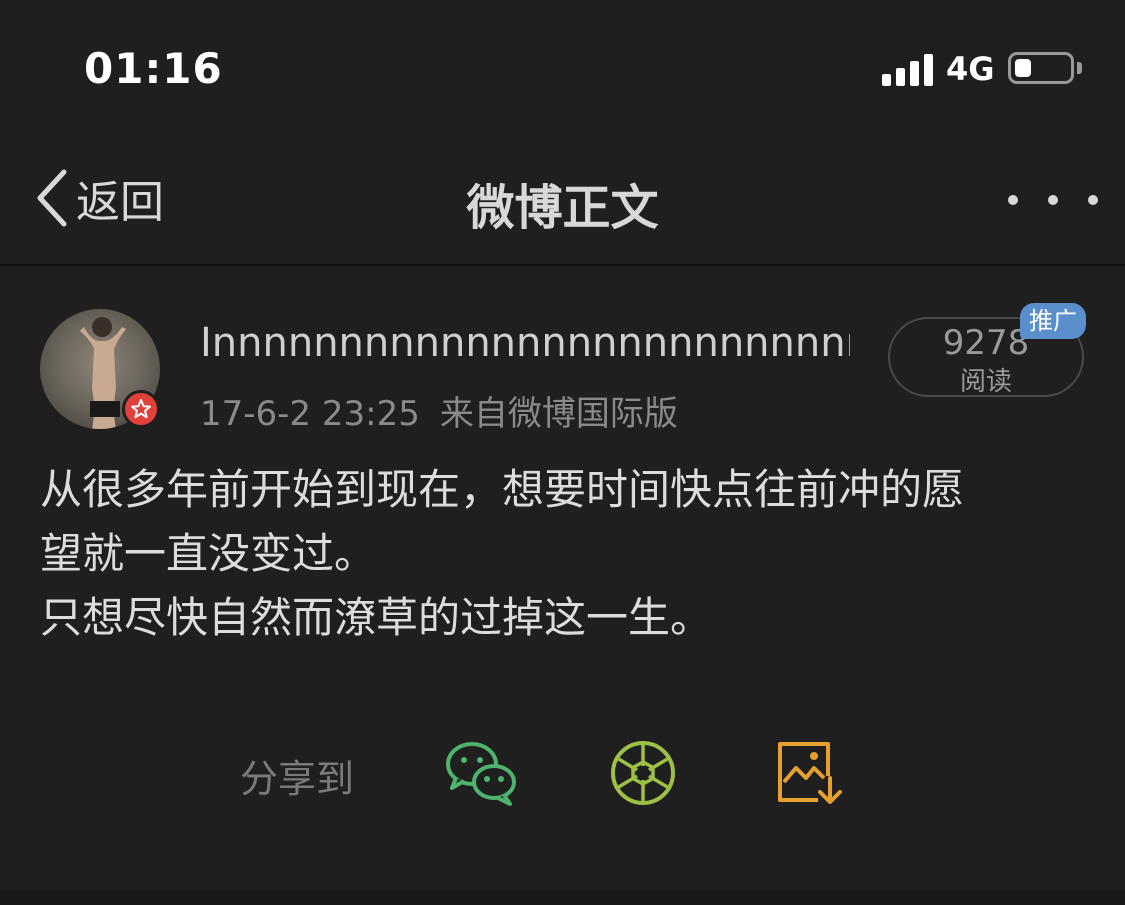 The height and width of the screenshot is (905, 1125). Describe the element at coordinates (908, 69) in the screenshot. I see `signal-icon` at that location.